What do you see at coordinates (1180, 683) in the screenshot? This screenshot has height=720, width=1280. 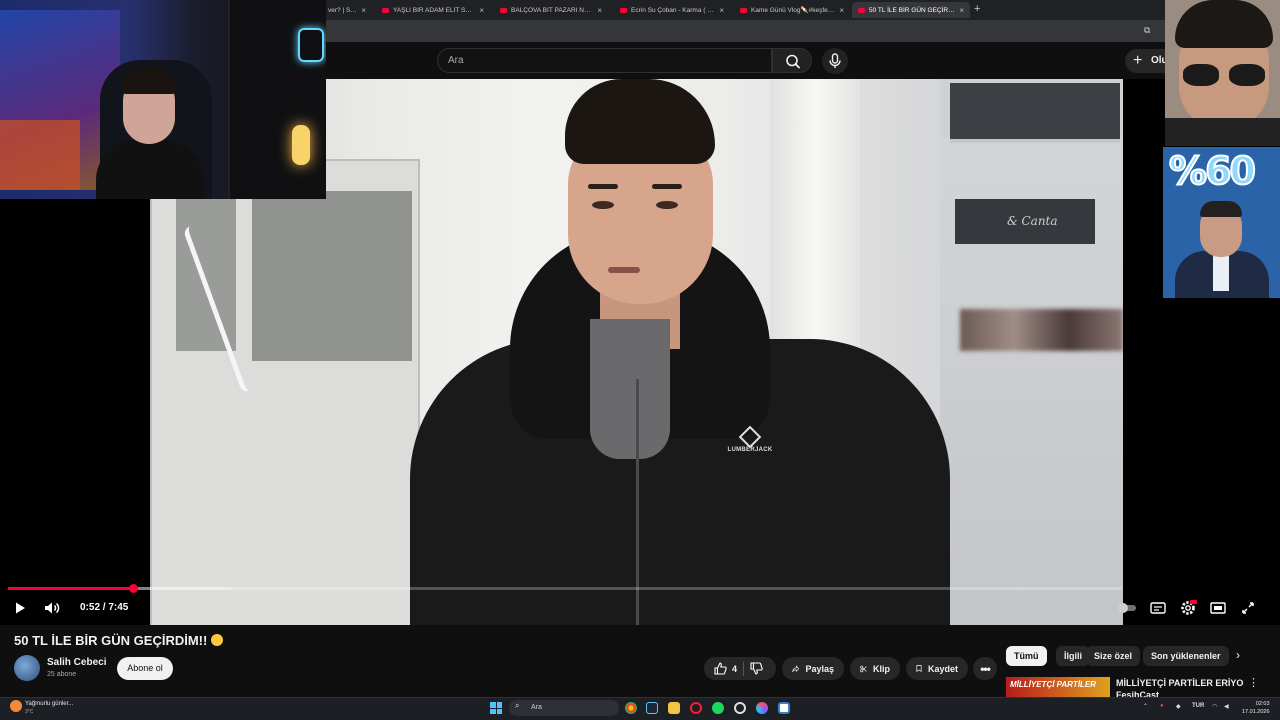 I see `recommended-video-title: MİLLİYETÇİ PARTİLER ERİYOR:` at bounding box center [1180, 683].